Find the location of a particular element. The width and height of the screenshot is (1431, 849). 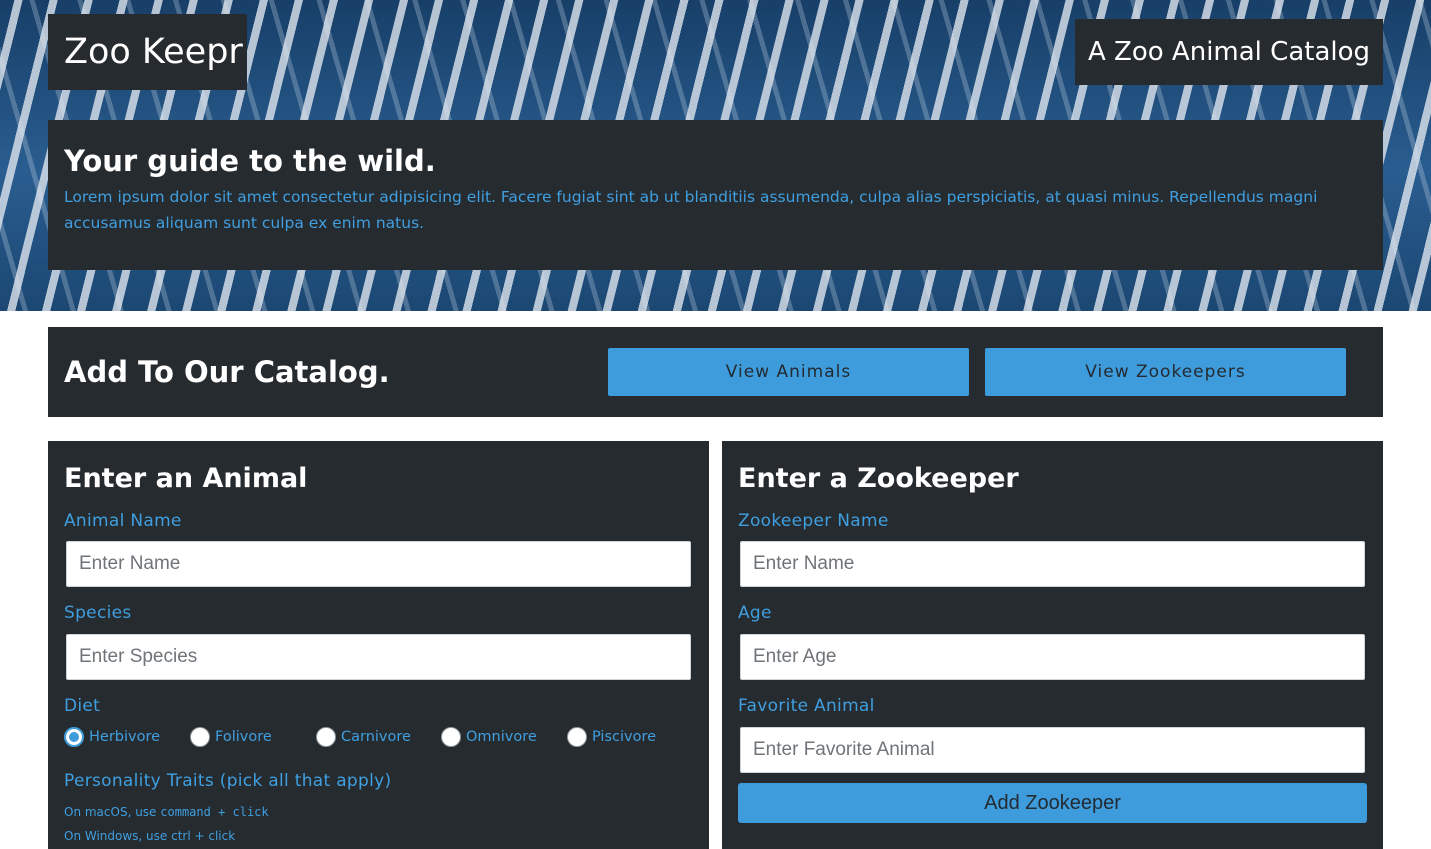

age-label: Age is located at coordinates (755, 613).